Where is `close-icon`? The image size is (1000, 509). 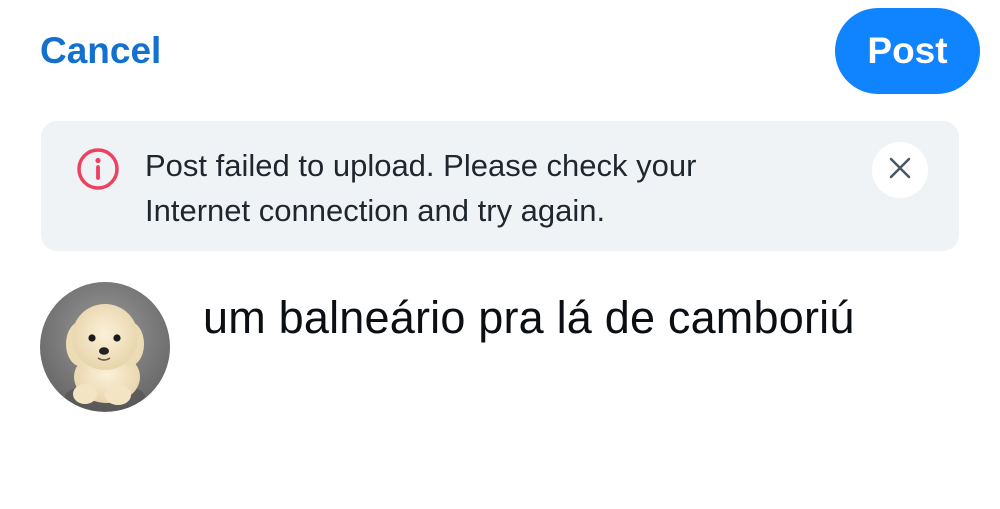 close-icon is located at coordinates (900, 170).